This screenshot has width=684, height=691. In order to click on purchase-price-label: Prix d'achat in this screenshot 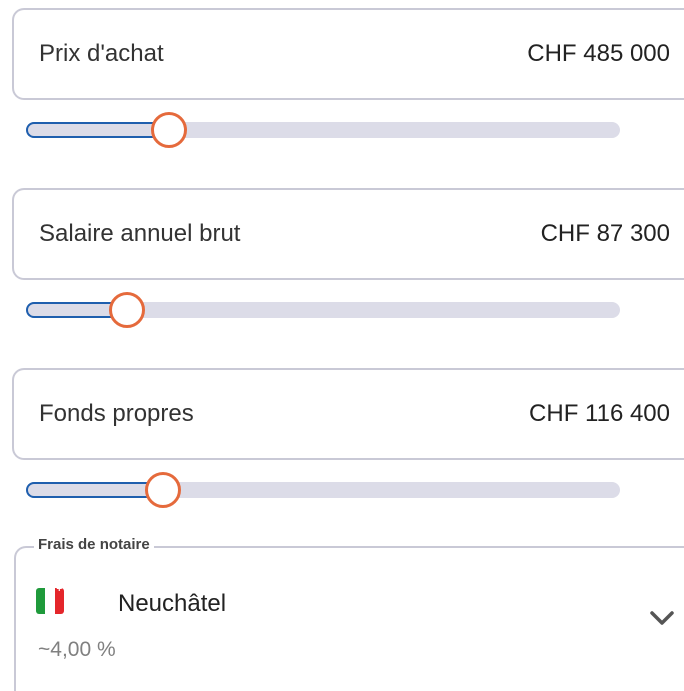, I will do `click(101, 53)`.